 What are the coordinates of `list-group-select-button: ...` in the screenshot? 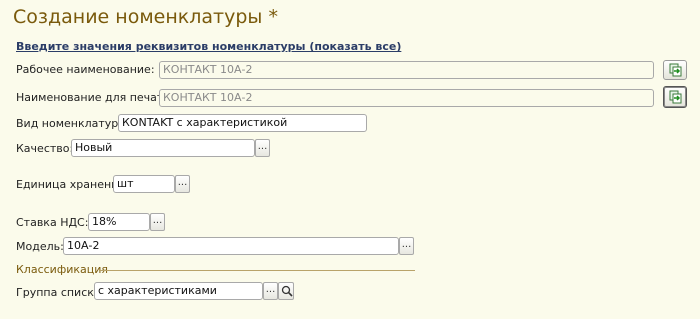 It's located at (270, 291).